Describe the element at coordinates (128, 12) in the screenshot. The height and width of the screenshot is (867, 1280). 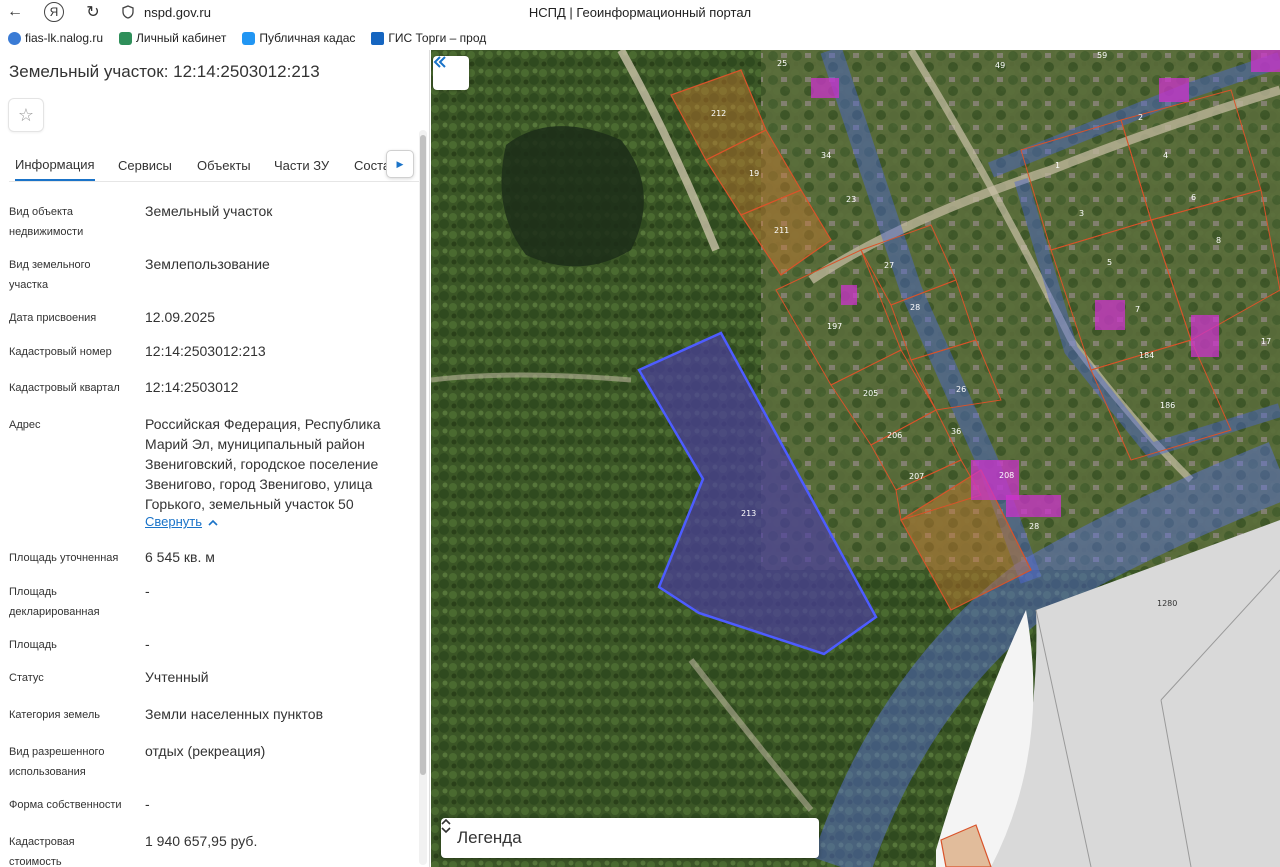
I see `shield-icon` at that location.